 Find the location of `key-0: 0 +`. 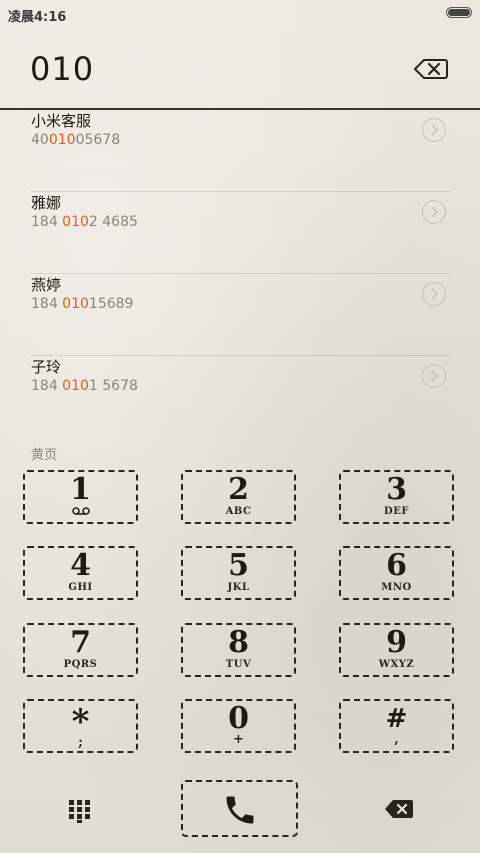

key-0: 0 + is located at coordinates (238, 726).